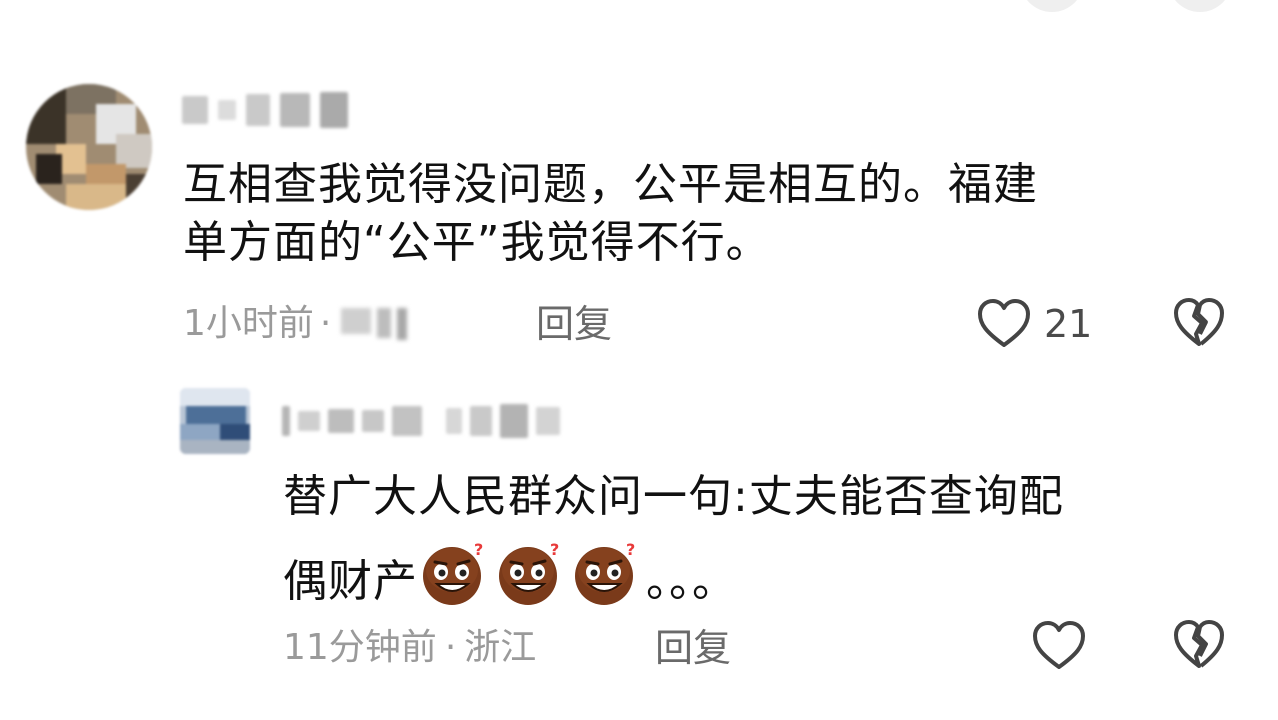 The height and width of the screenshot is (720, 1278). Describe the element at coordinates (500, 647) in the screenshot. I see `reply-location: 浙江` at that location.